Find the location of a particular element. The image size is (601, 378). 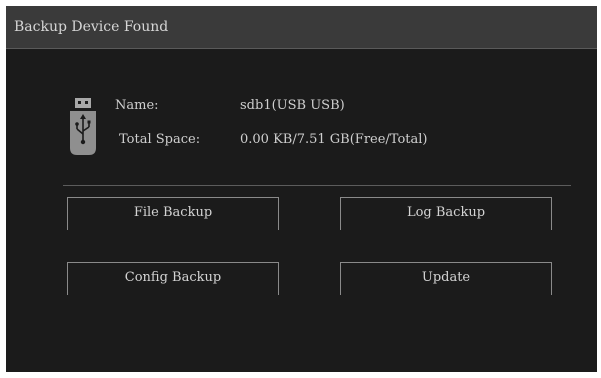

config-backup-button: Config Backup is located at coordinates (173, 278).